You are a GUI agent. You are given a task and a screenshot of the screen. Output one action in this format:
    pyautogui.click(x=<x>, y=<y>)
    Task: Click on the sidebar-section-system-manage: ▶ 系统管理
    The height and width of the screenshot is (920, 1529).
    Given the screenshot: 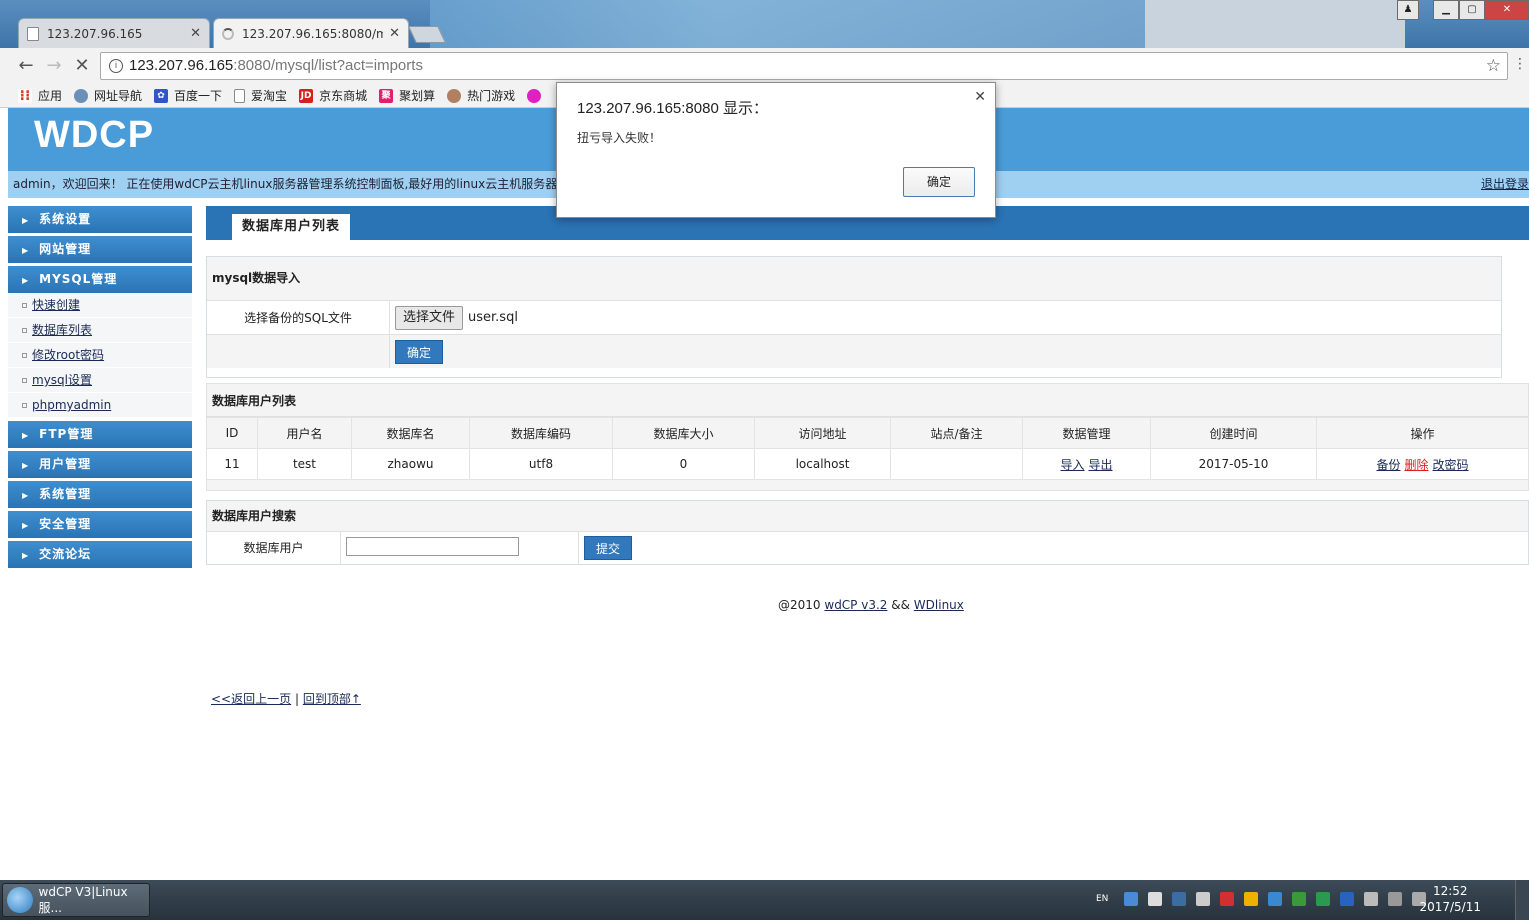 What is the action you would take?
    pyautogui.click(x=100, y=494)
    